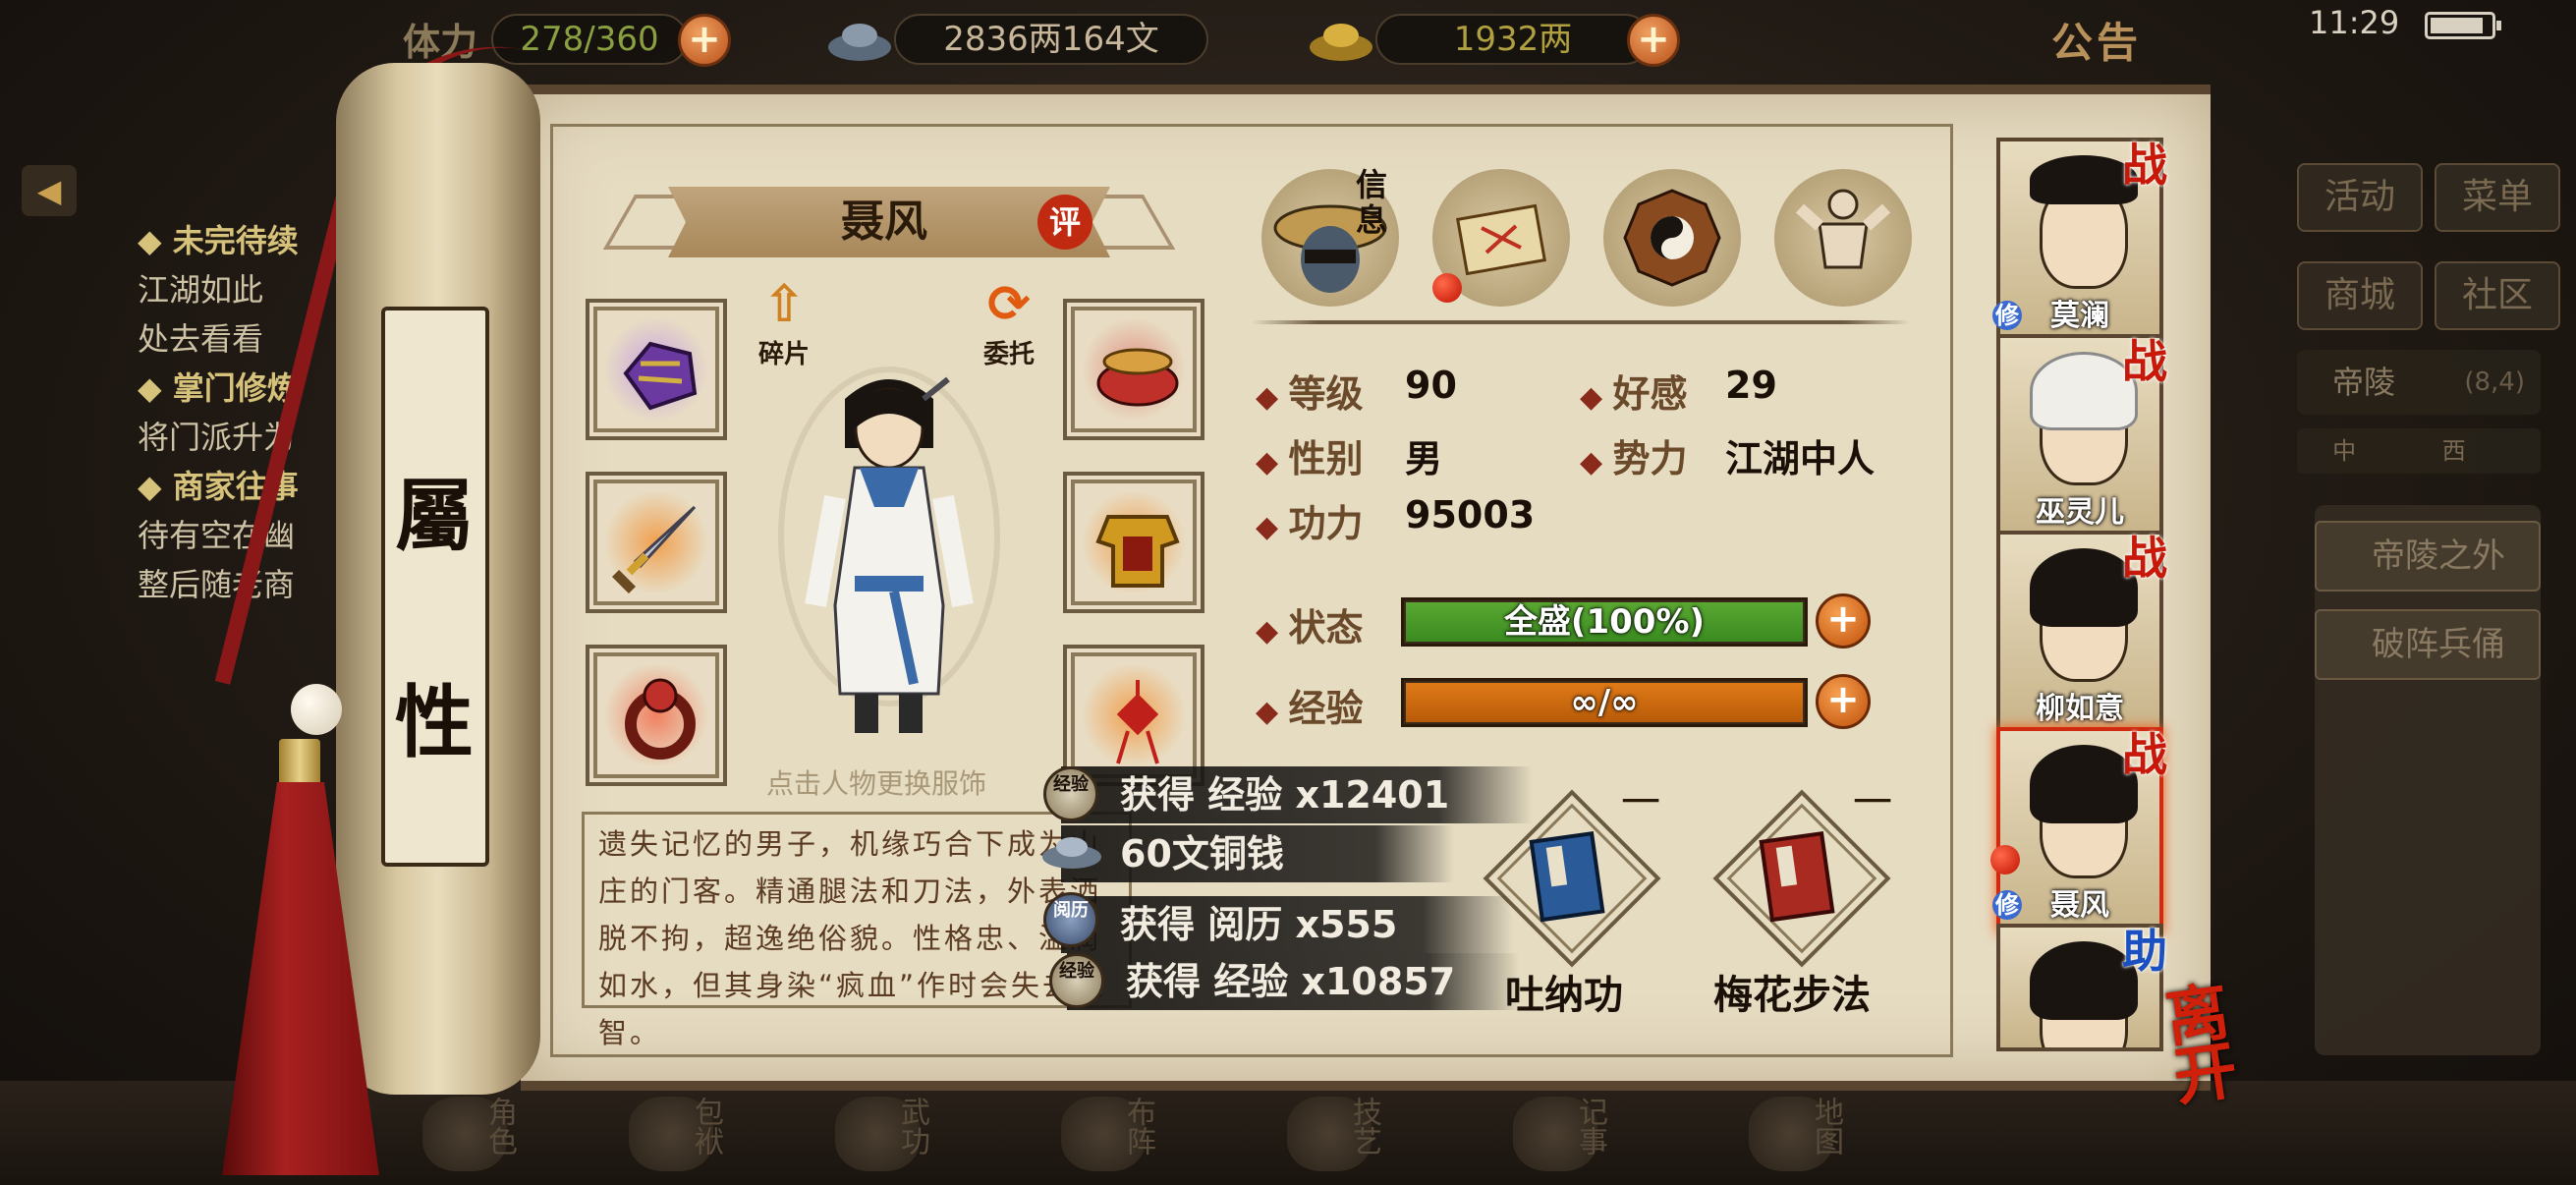 Image resolution: width=2576 pixels, height=1185 pixels. I want to click on equip-slot-weapon, so click(656, 542).